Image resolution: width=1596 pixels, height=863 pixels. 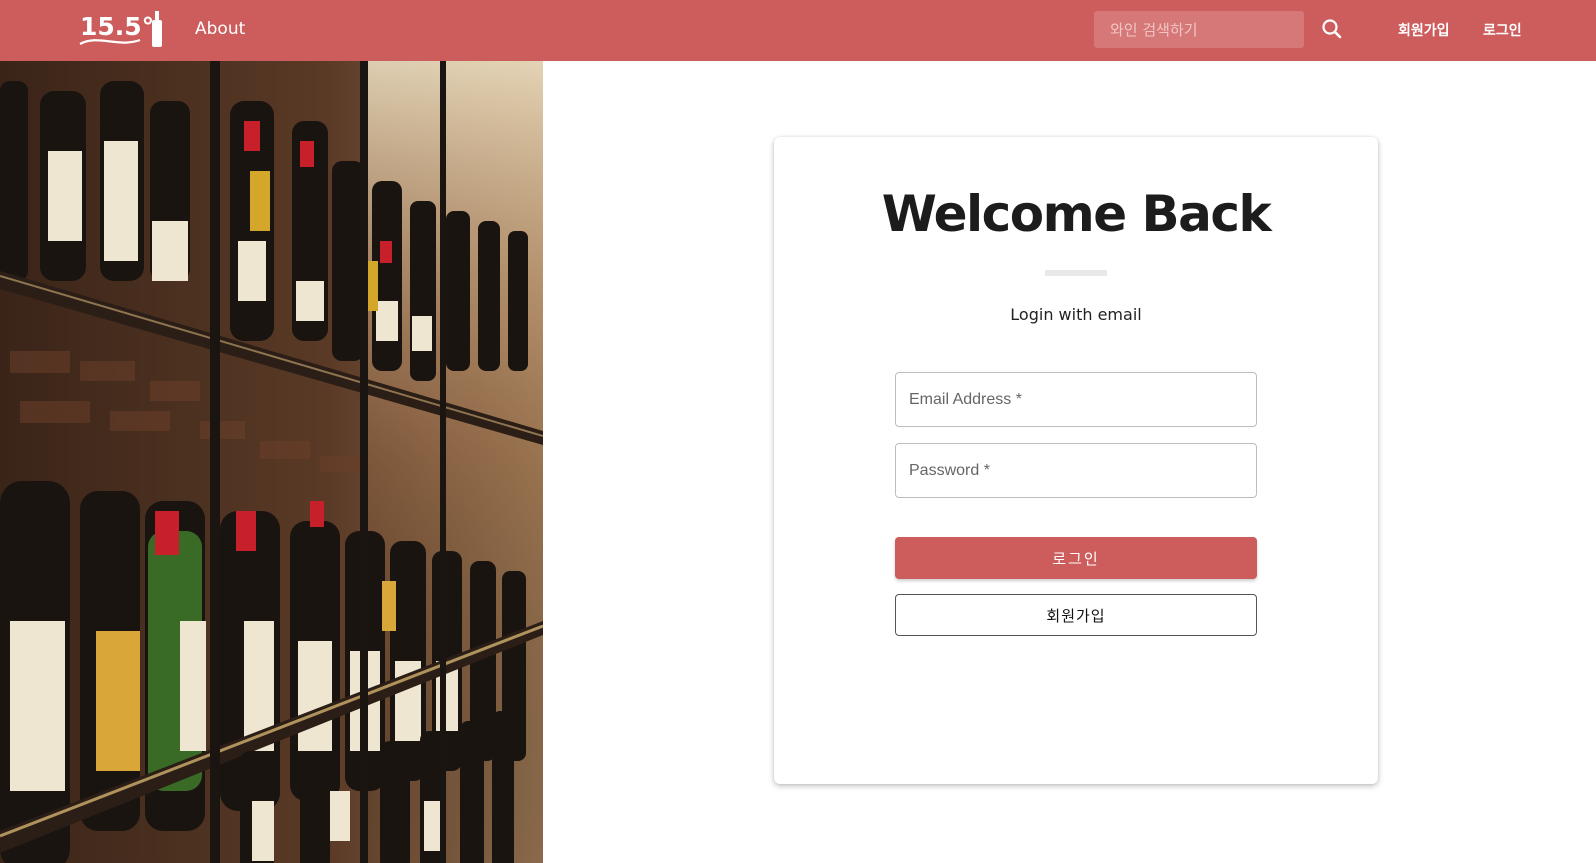 I want to click on brand-logo: 15.5°, so click(x=122, y=29).